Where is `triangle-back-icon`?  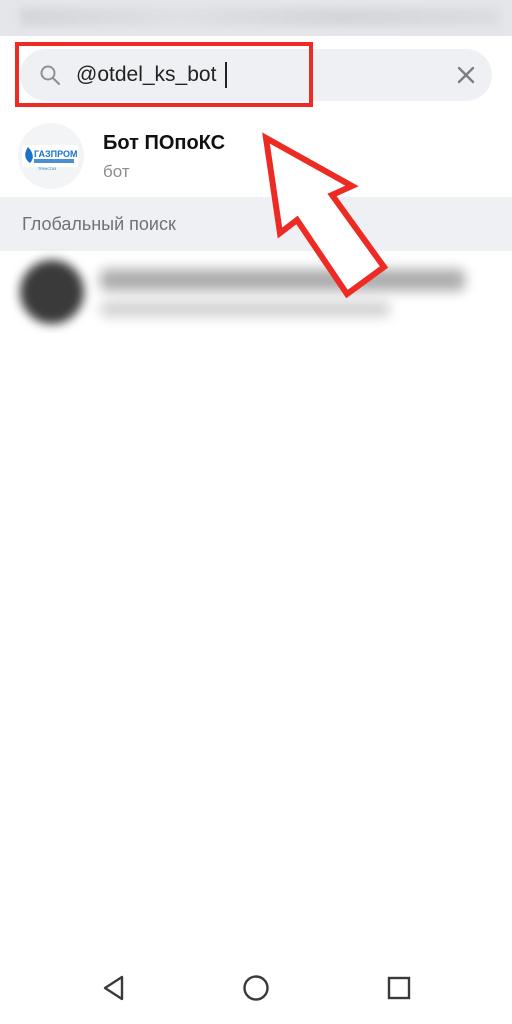
triangle-back-icon is located at coordinates (114, 988).